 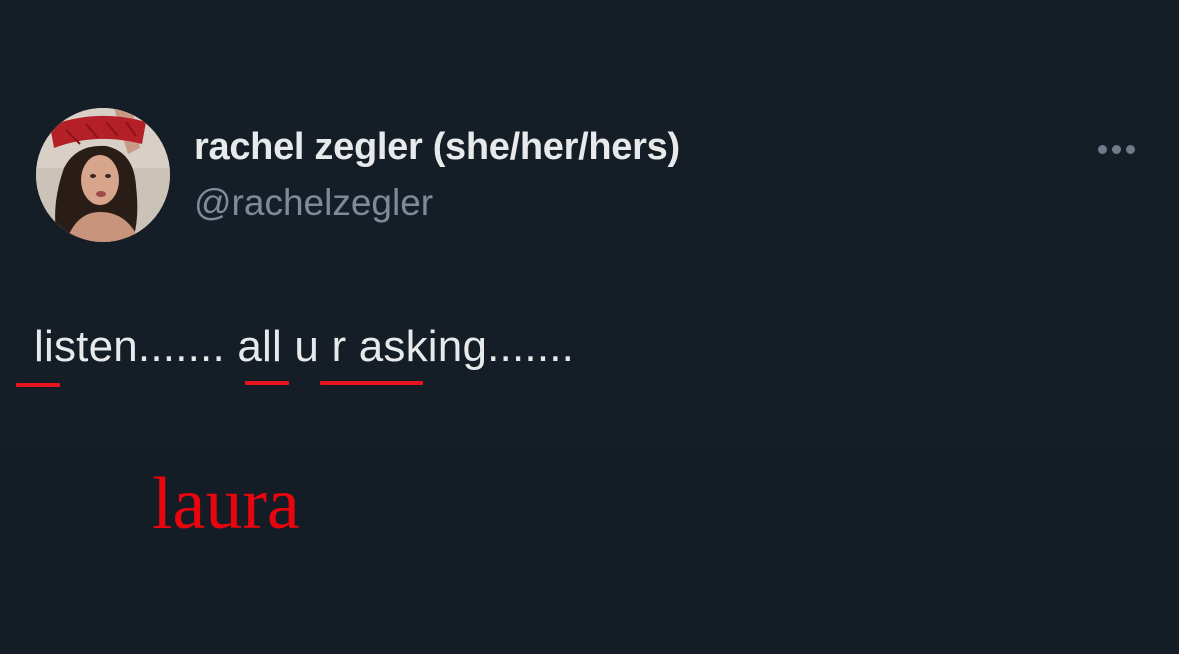 I want to click on profile-photo-icon, so click(x=103, y=175).